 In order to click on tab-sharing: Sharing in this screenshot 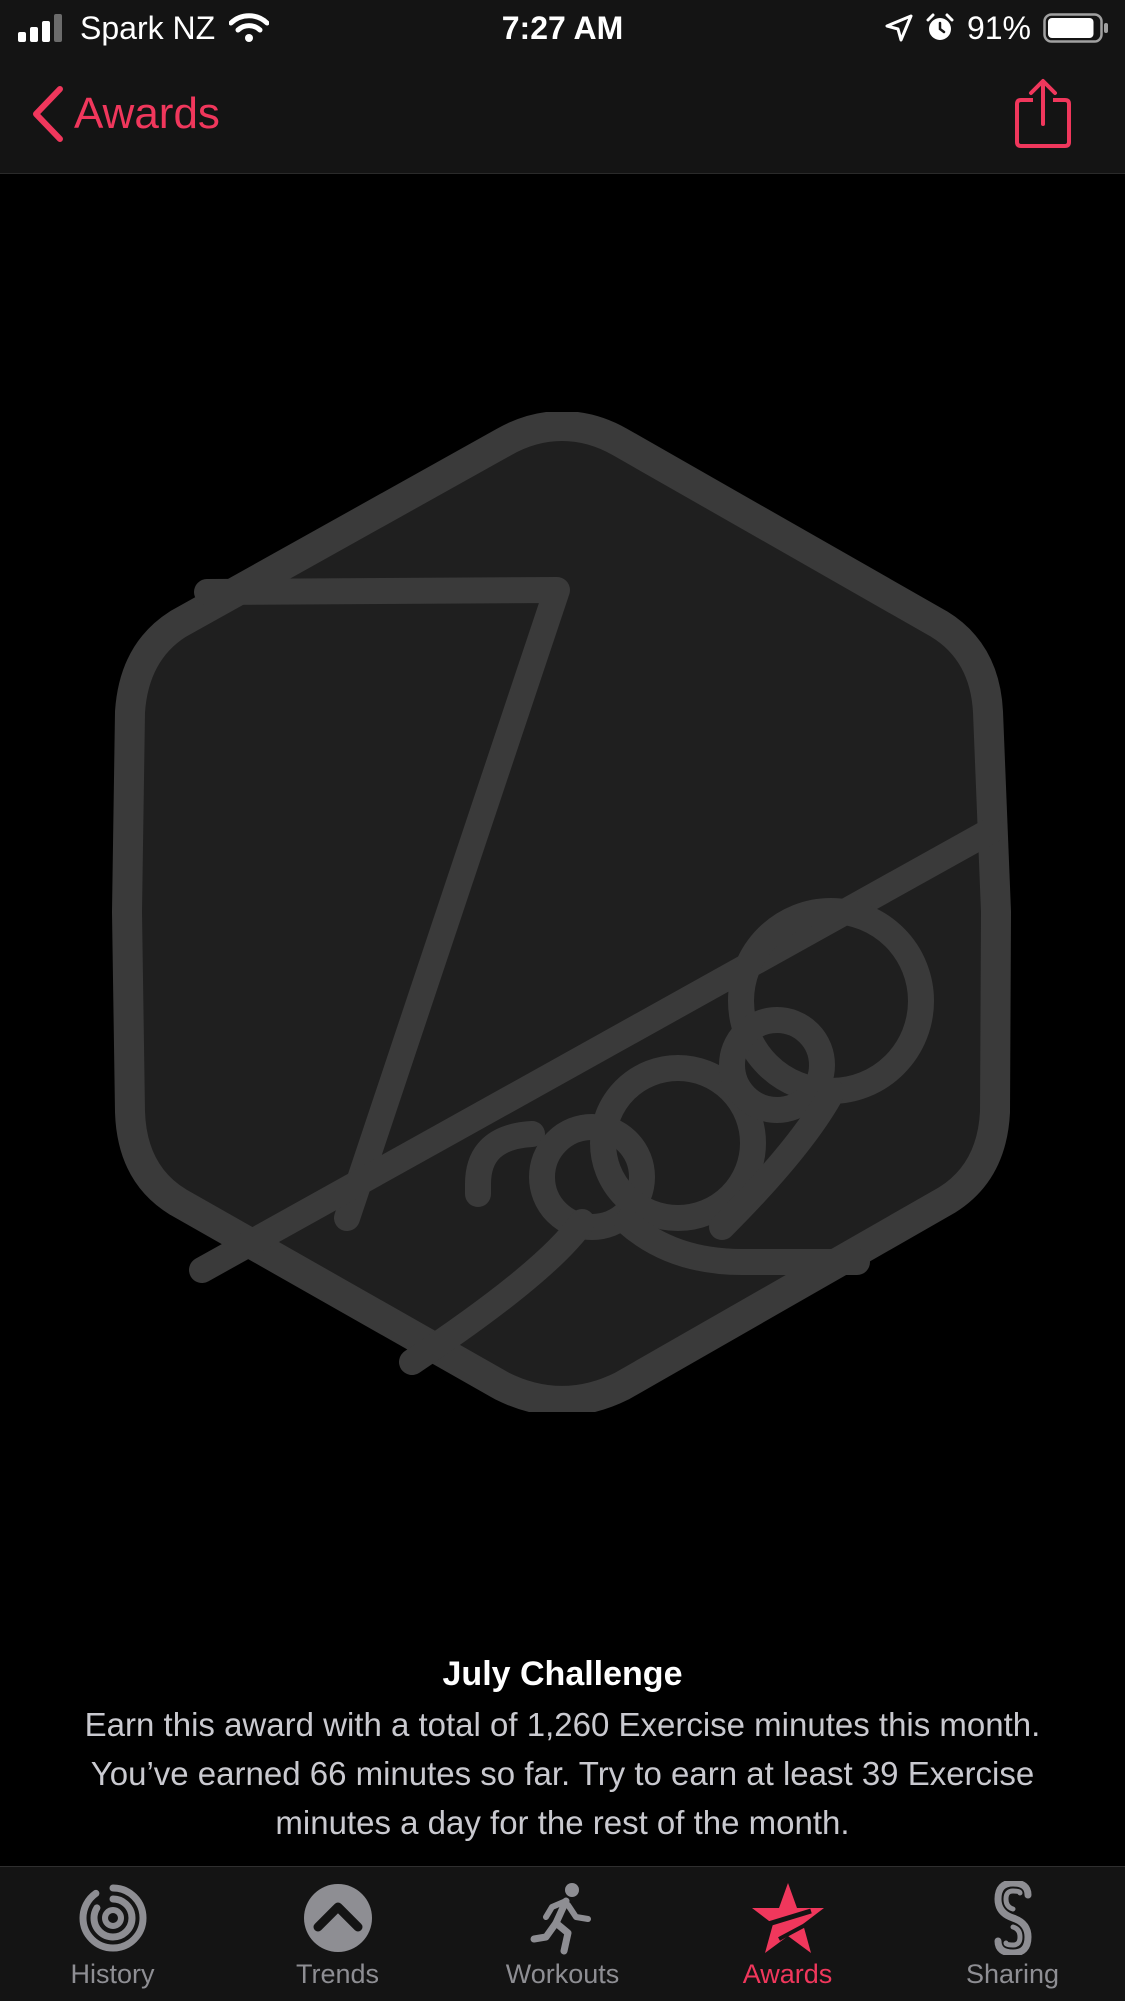, I will do `click(1012, 1934)`.